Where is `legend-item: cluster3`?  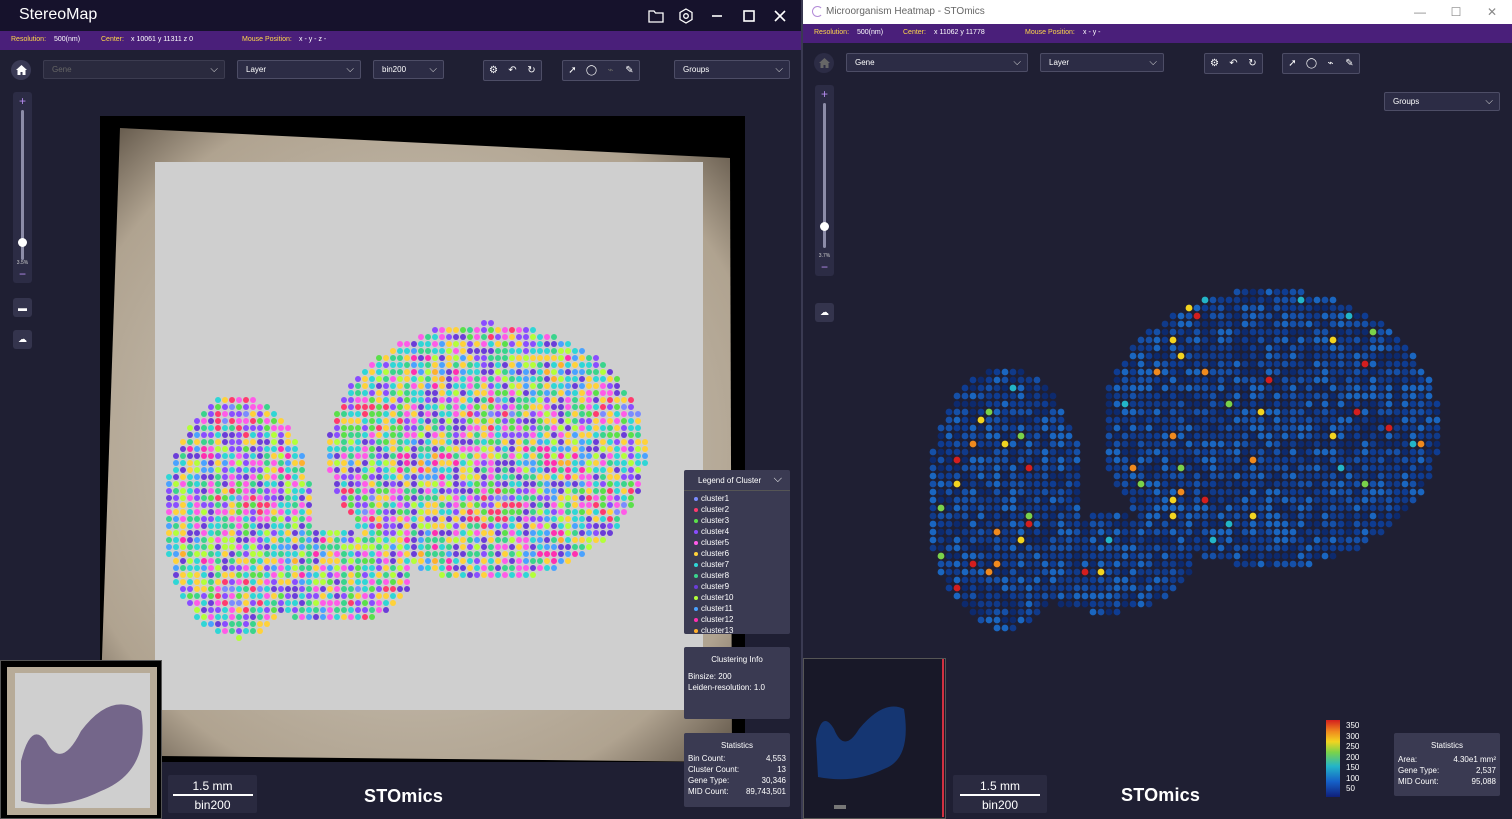 legend-item: cluster3 is located at coordinates (737, 520).